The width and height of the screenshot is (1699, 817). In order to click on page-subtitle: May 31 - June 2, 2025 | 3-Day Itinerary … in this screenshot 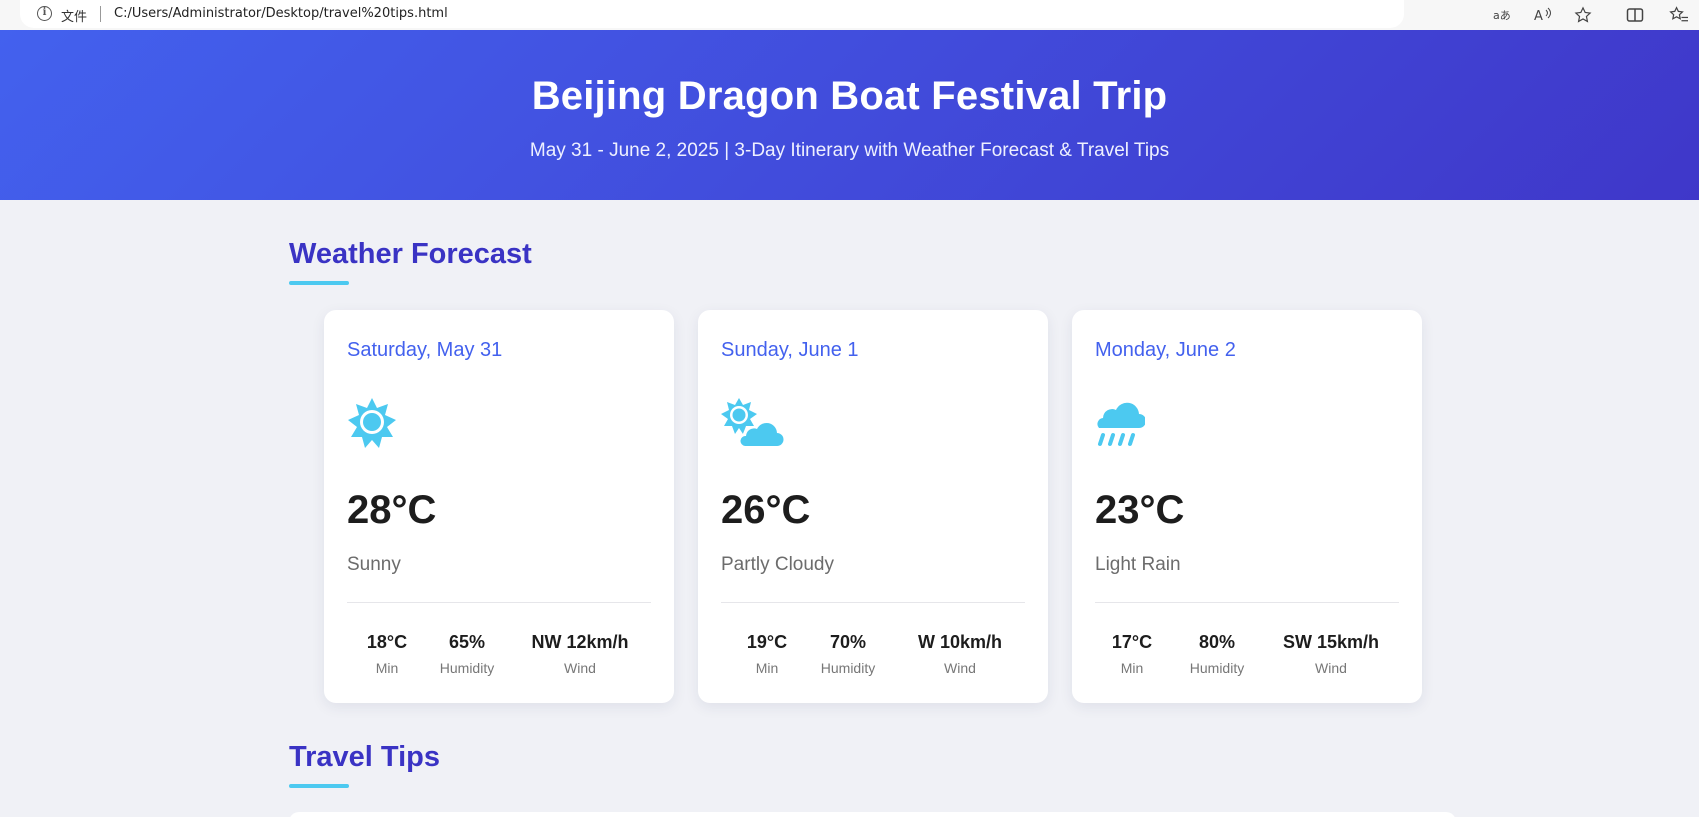, I will do `click(849, 150)`.